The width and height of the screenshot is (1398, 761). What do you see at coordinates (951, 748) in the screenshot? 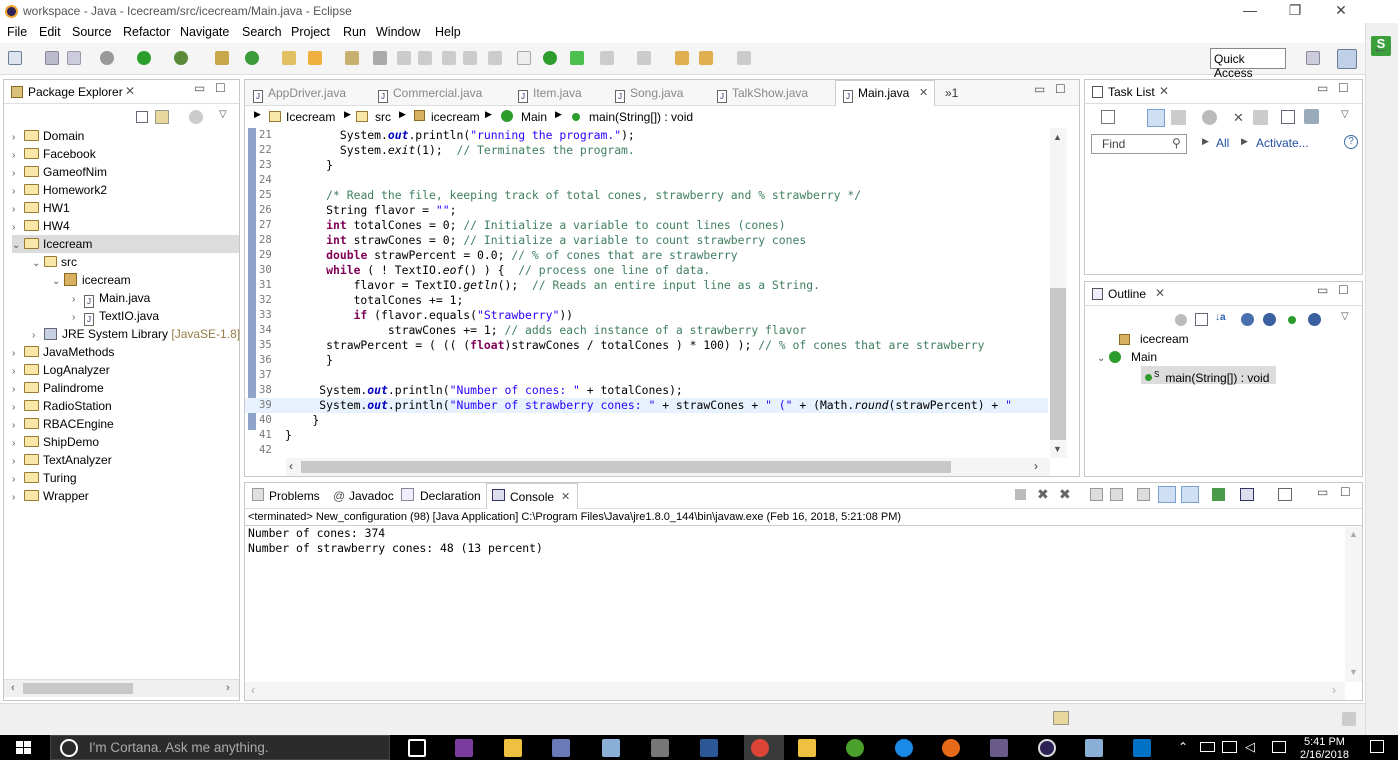
I see `firefox-icon` at bounding box center [951, 748].